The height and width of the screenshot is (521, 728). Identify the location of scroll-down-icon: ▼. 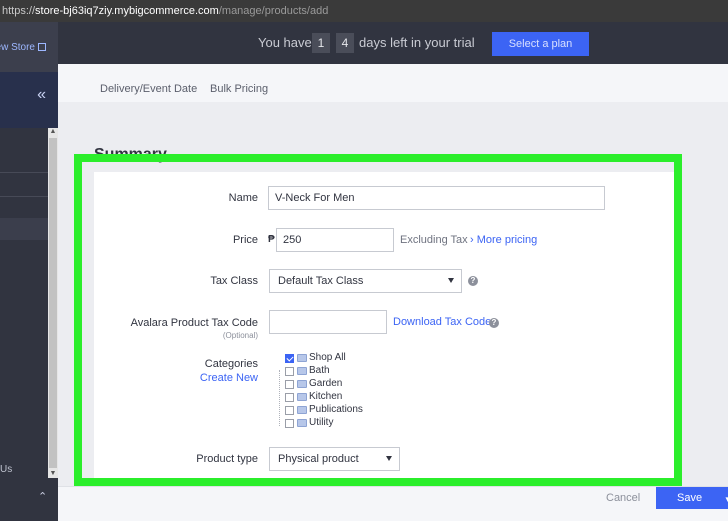
(53, 474).